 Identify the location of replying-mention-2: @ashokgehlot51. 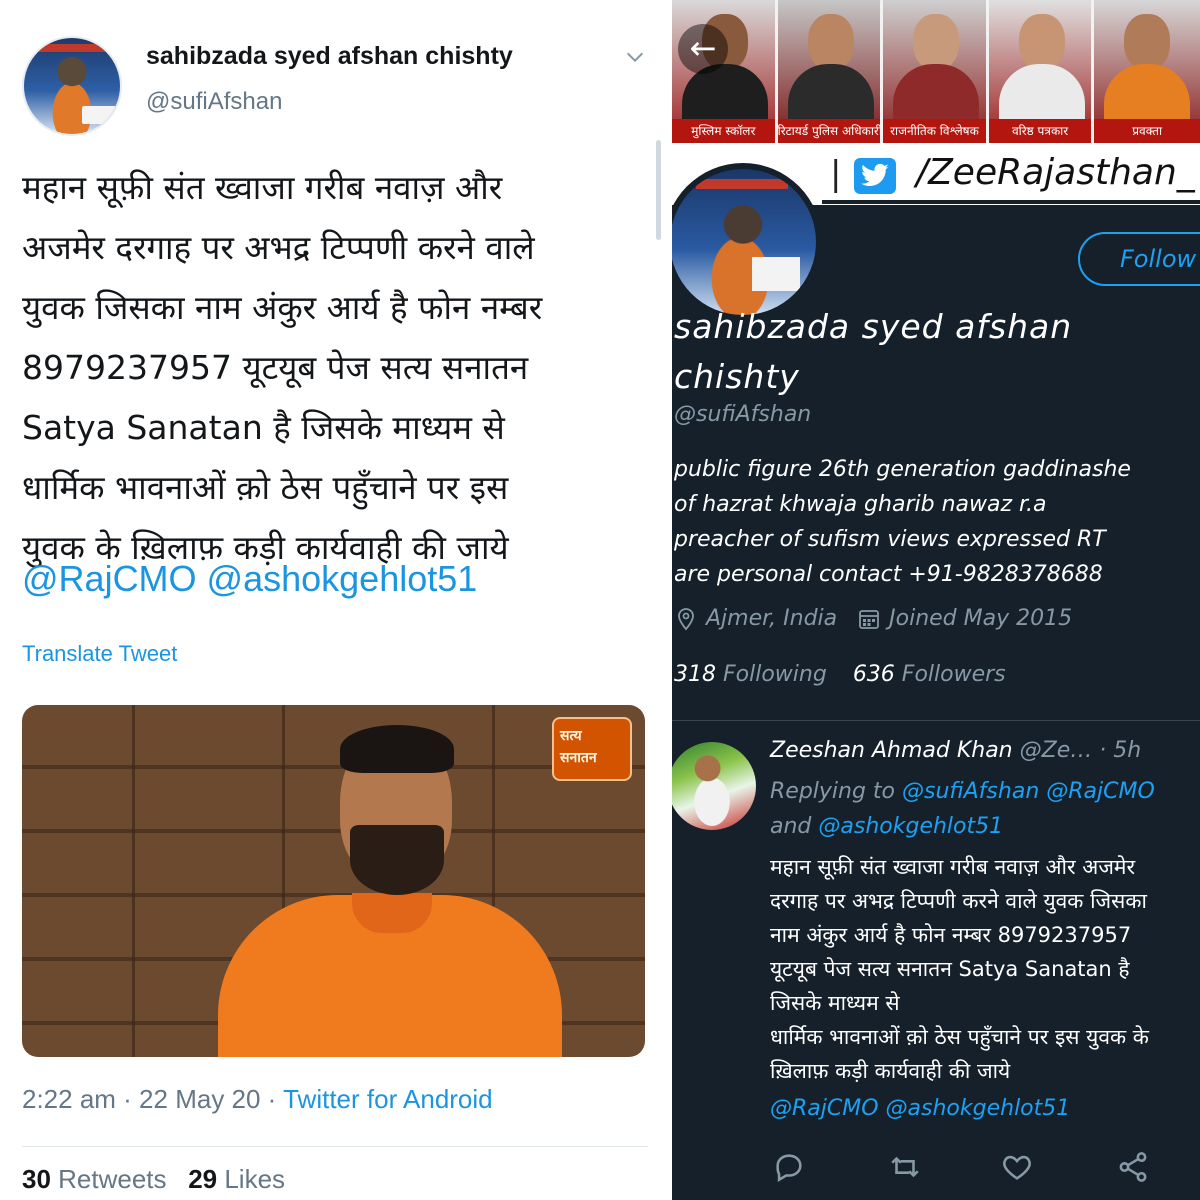
(910, 826).